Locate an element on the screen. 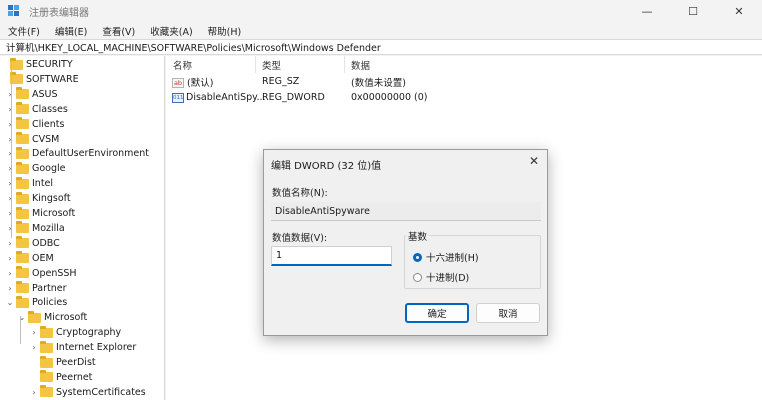 This screenshot has width=762, height=400. window-title: 注册表编辑器 is located at coordinates (59, 13).